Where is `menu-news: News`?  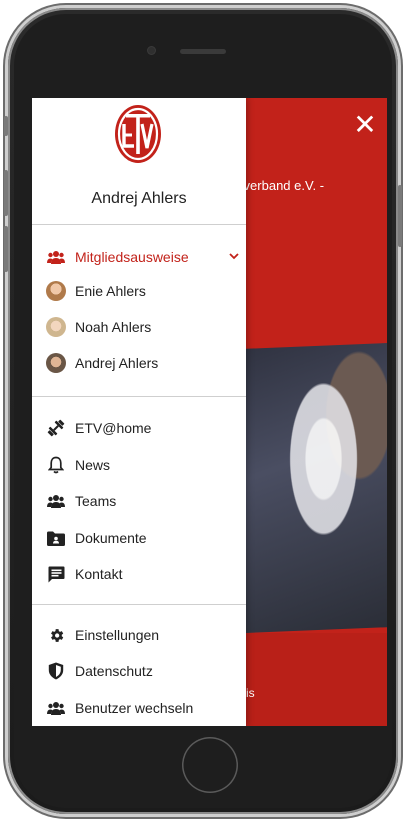 menu-news: News is located at coordinates (143, 465).